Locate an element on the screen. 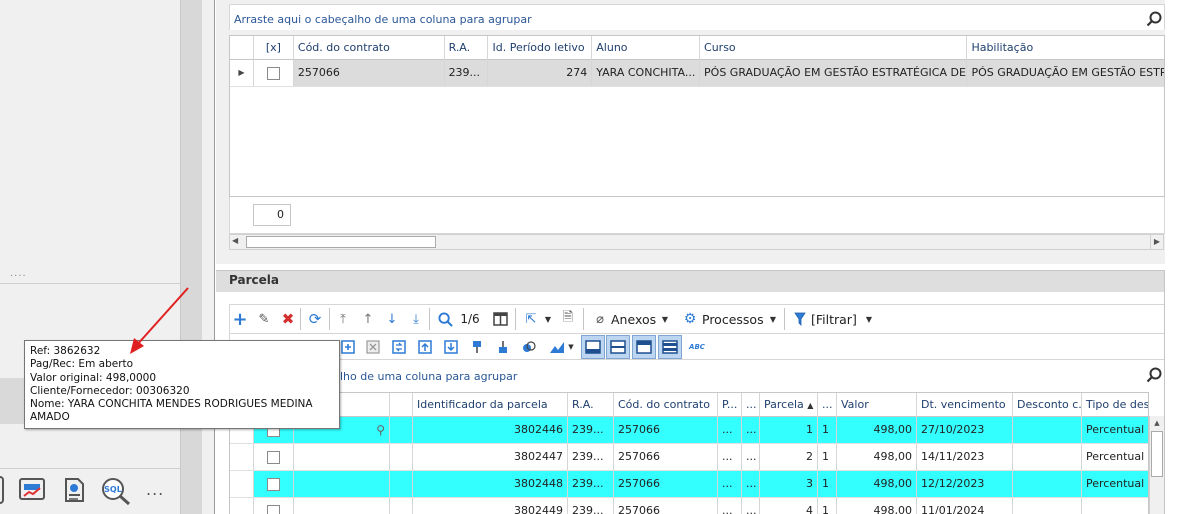 This screenshot has height=514, width=1177. layout-bands-icon is located at coordinates (670, 347).